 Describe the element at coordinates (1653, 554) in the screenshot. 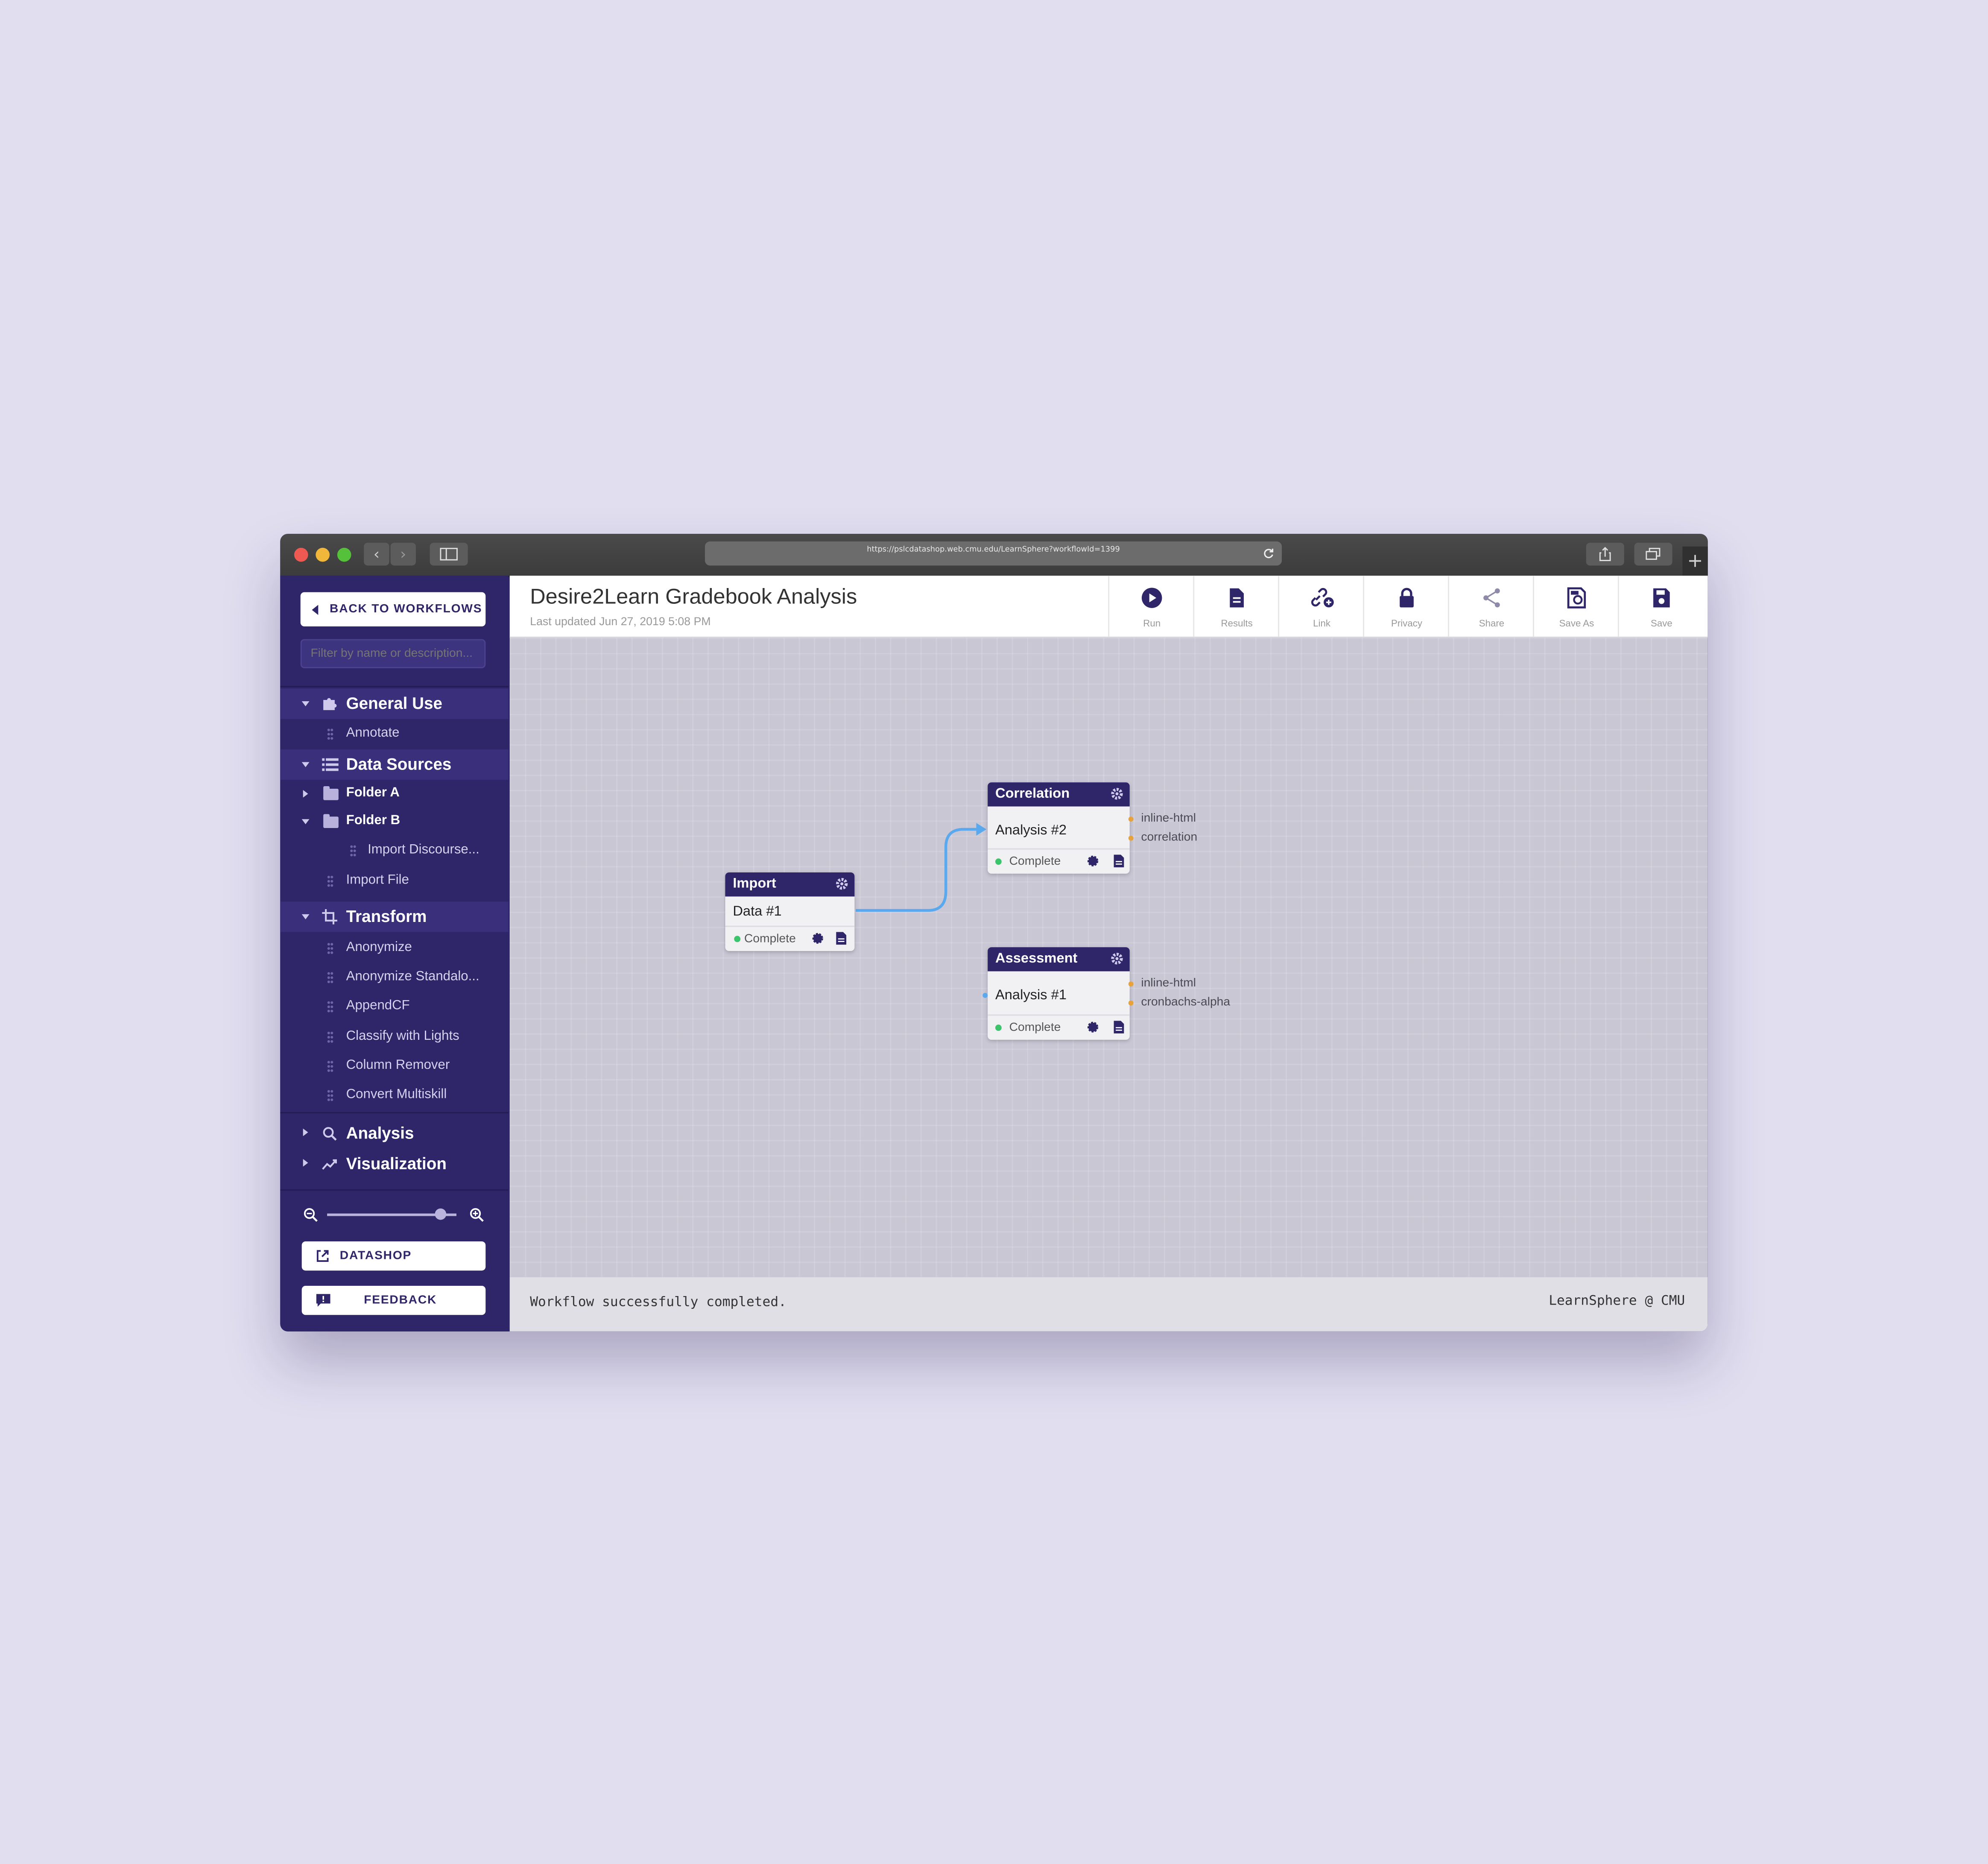

I see `tabs-overview-icon` at that location.